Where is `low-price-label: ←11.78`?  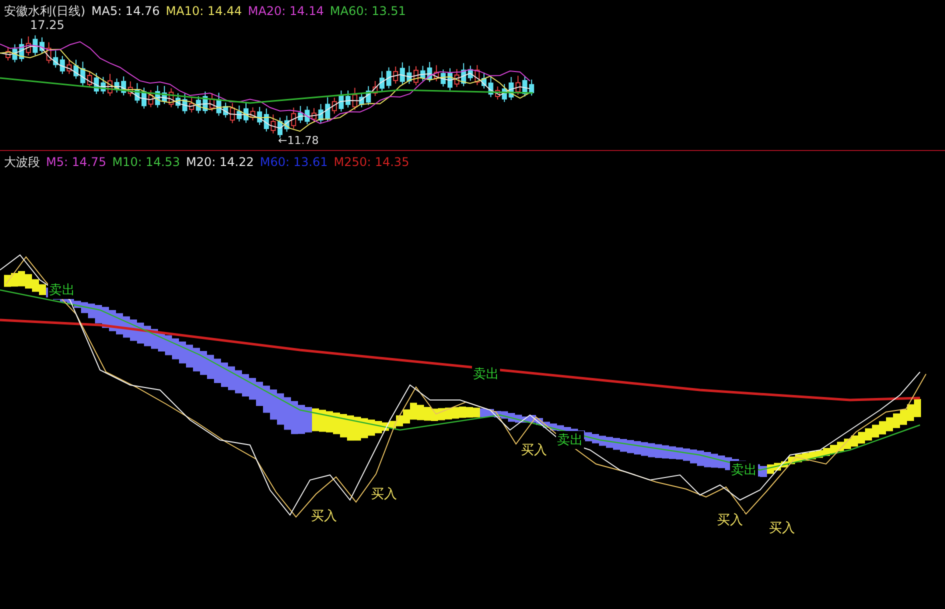 low-price-label: ←11.78 is located at coordinates (298, 140).